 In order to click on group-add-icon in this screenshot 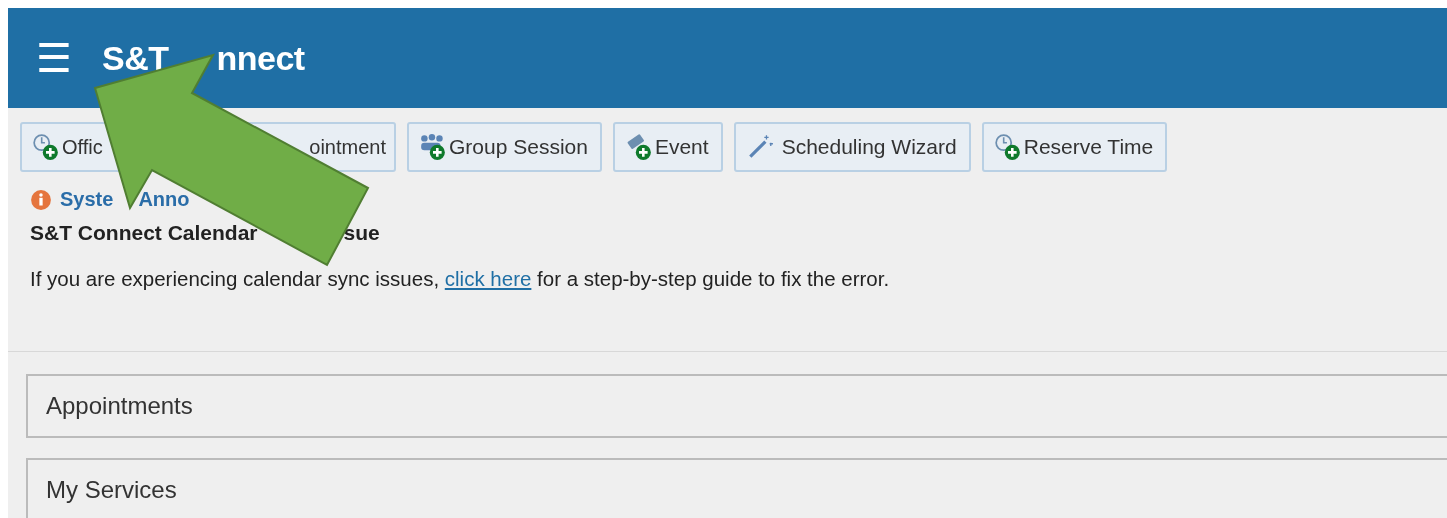, I will do `click(433, 147)`.